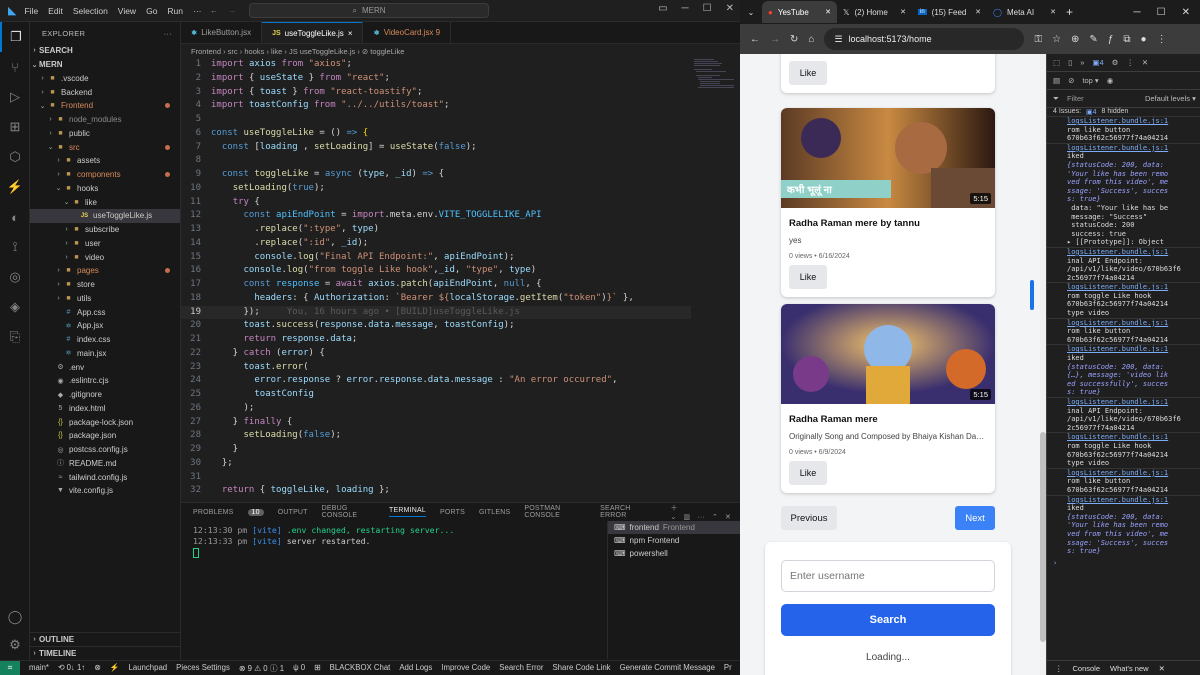  I want to click on drawer-menu-icon: ⋮, so click(1059, 668).